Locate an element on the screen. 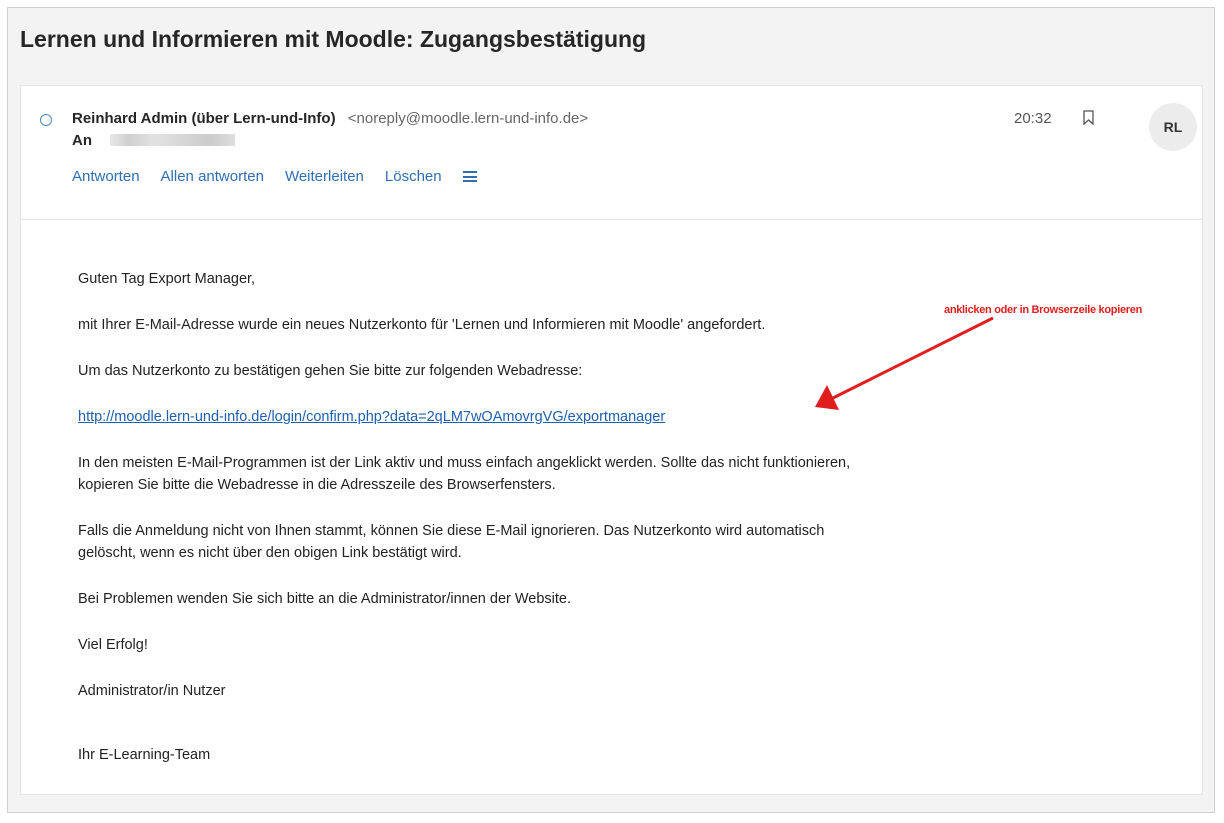  sender-address: <noreply@moodle.lern-und-info.de> is located at coordinates (468, 118).